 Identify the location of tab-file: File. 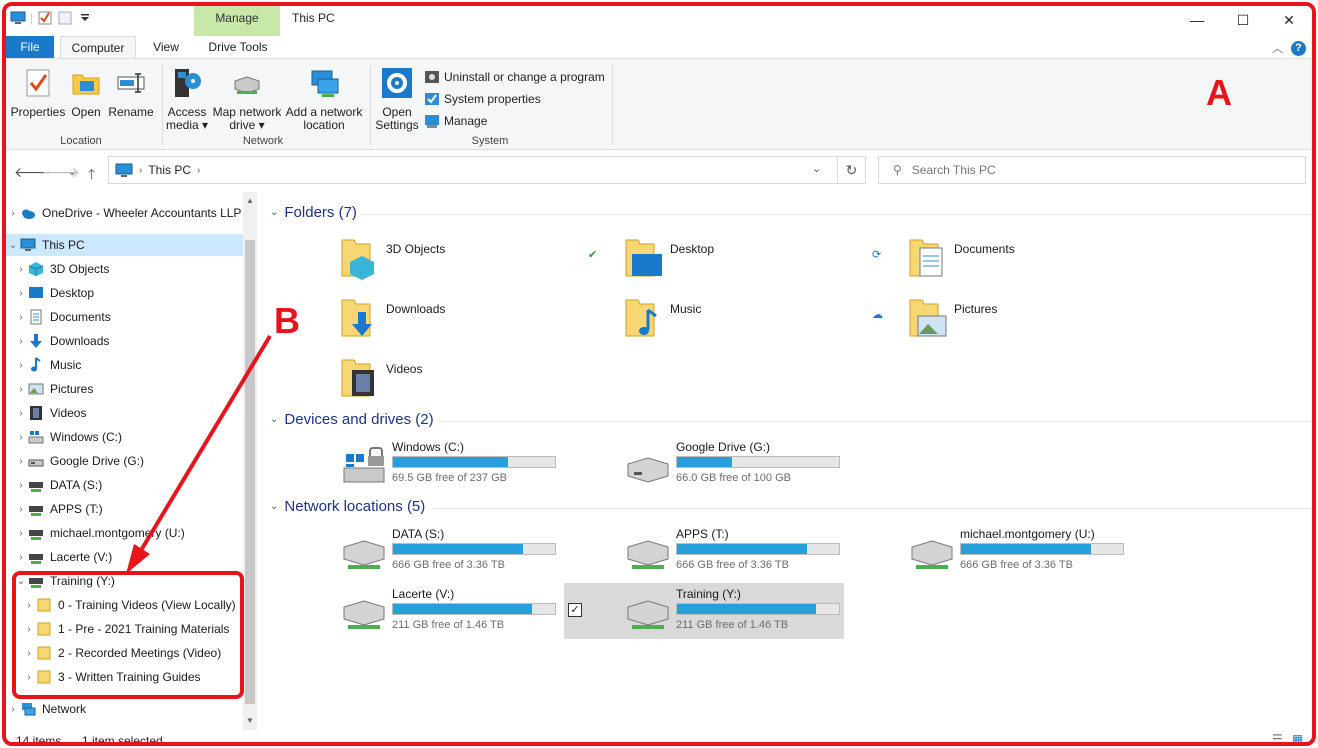
(30, 47).